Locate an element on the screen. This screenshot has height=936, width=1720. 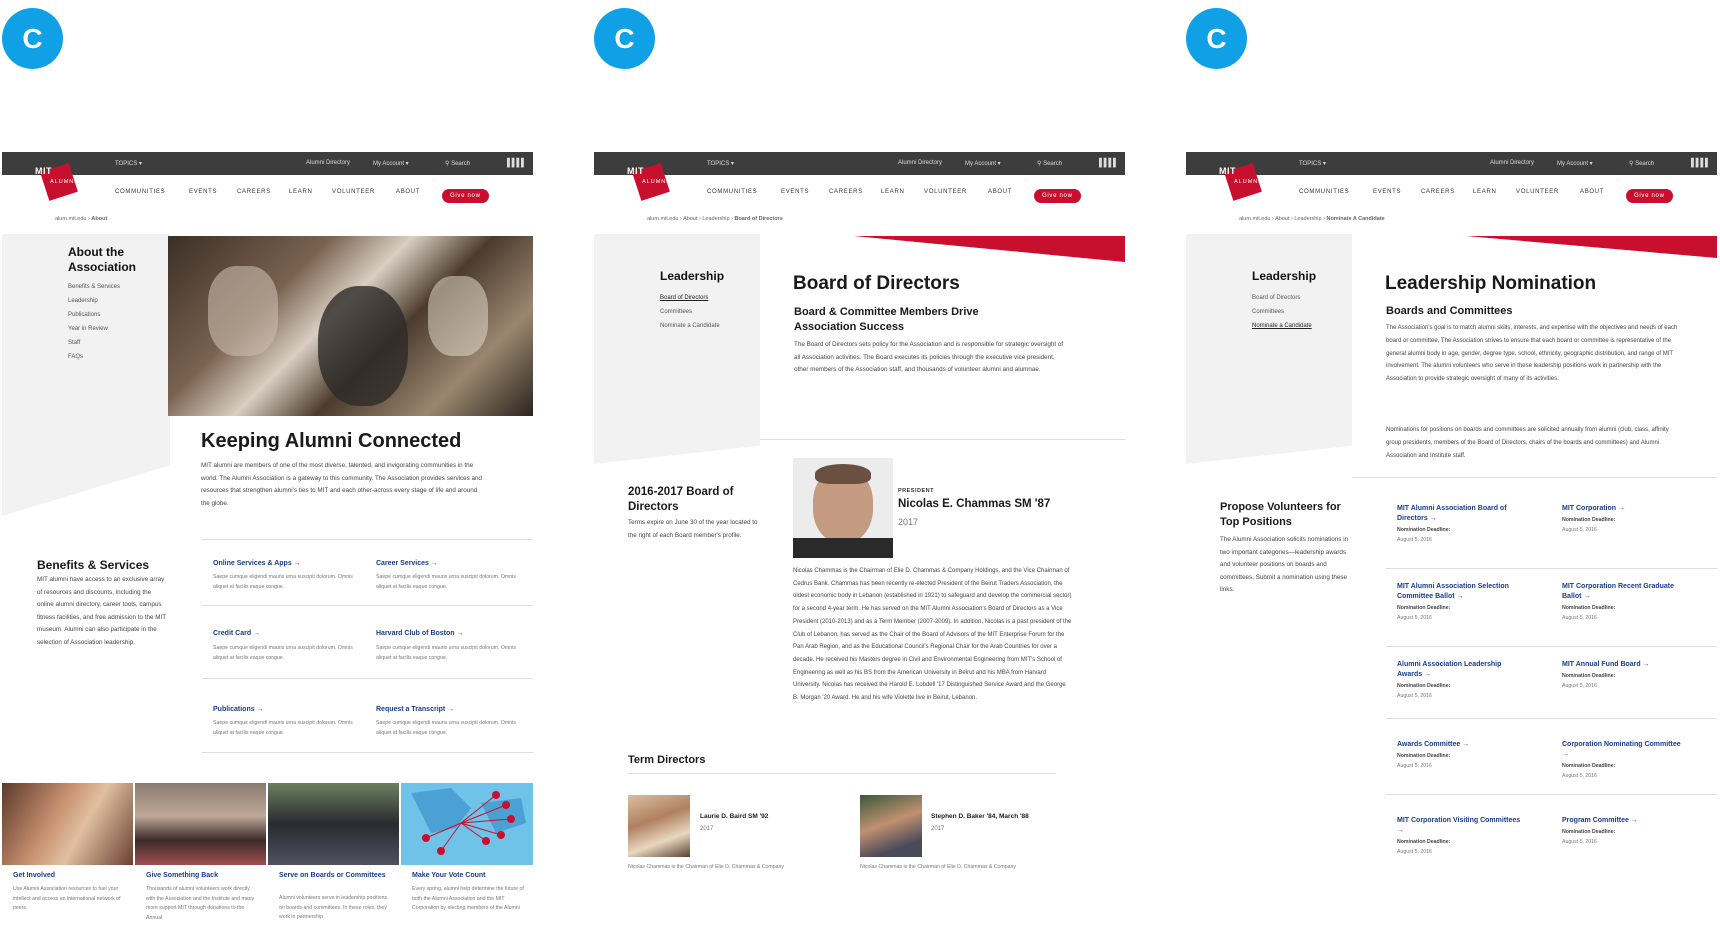
nomination-link: MIT Corporation is located at coordinates (1624, 509).